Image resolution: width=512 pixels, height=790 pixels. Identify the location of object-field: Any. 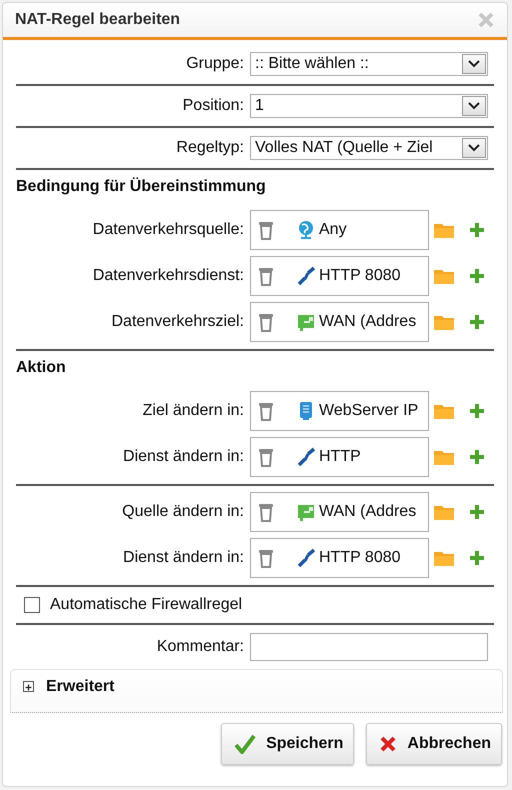
(339, 230).